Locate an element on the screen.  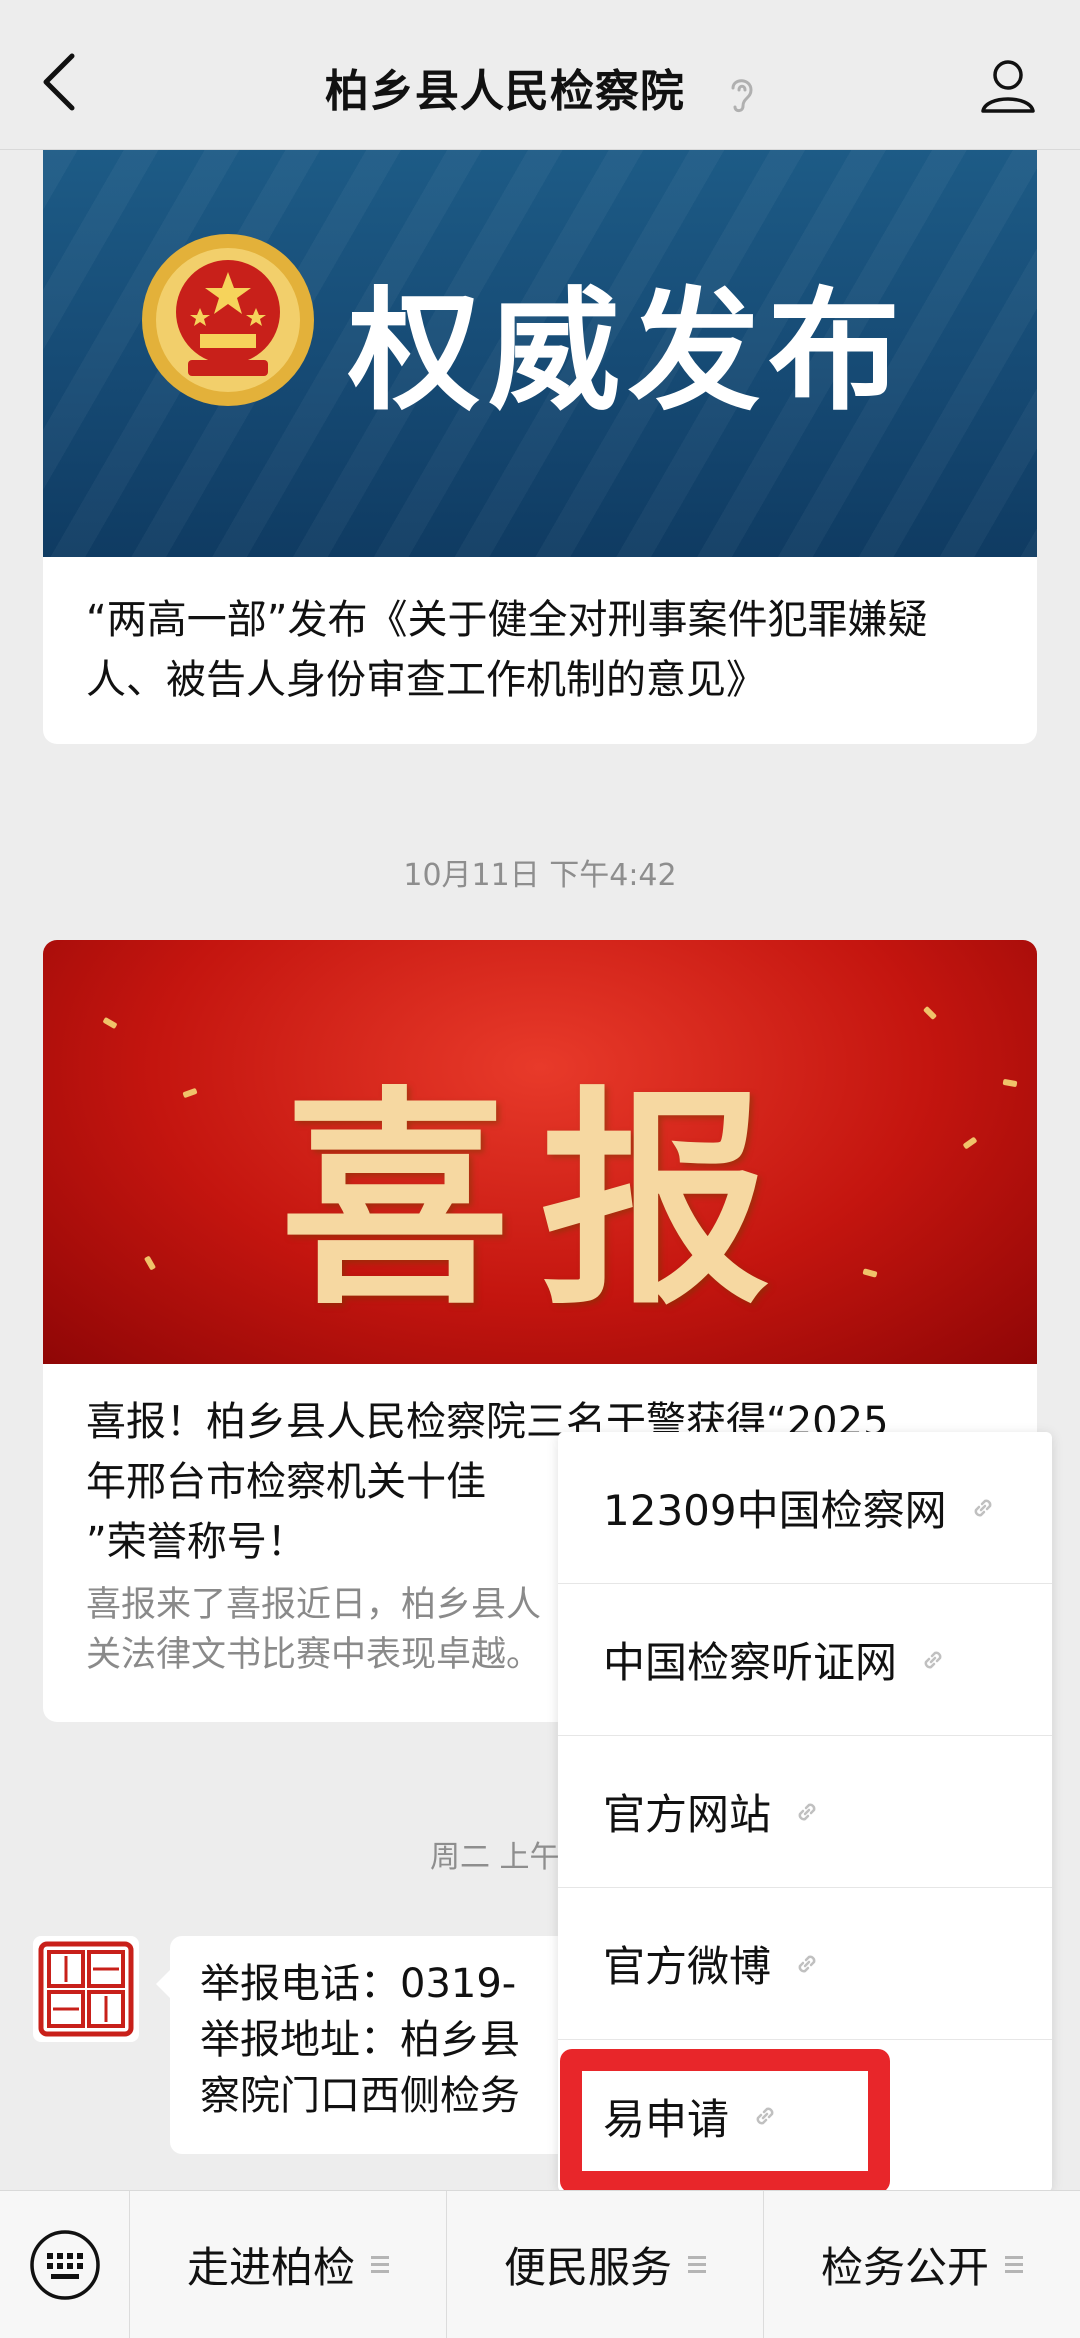
tab-services: 便民服务 is located at coordinates (605, 2264).